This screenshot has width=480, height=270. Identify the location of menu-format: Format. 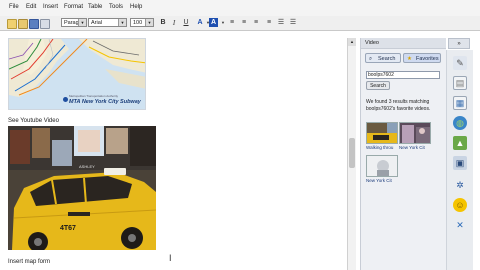
(73, 7).